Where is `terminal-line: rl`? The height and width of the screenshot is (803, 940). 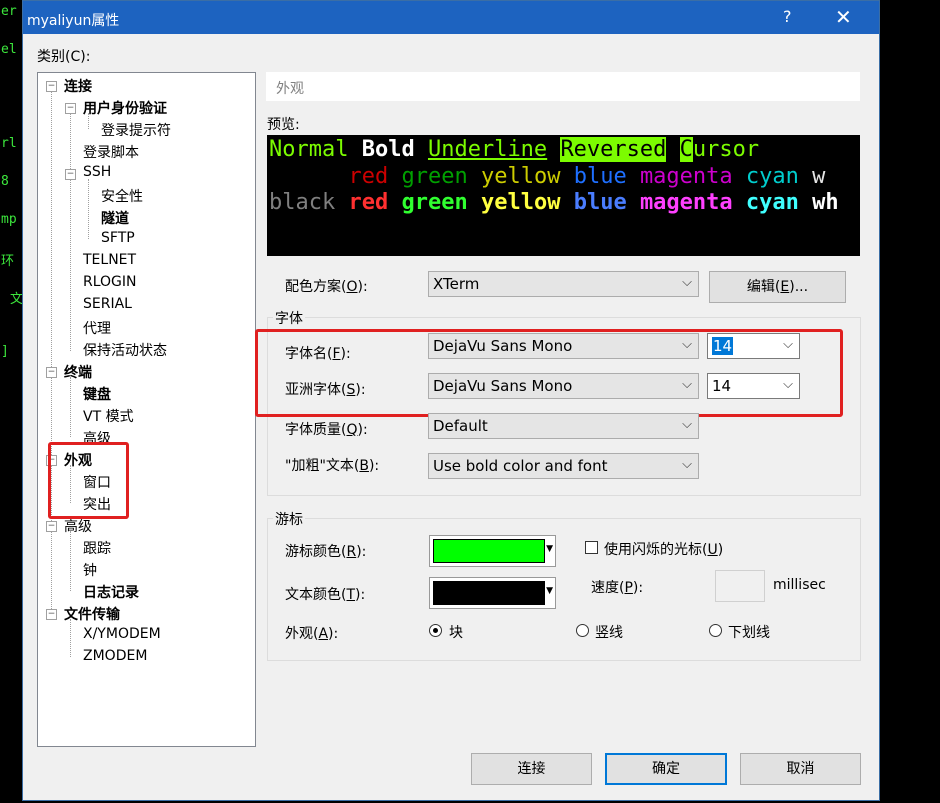
terminal-line: rl is located at coordinates (9, 143).